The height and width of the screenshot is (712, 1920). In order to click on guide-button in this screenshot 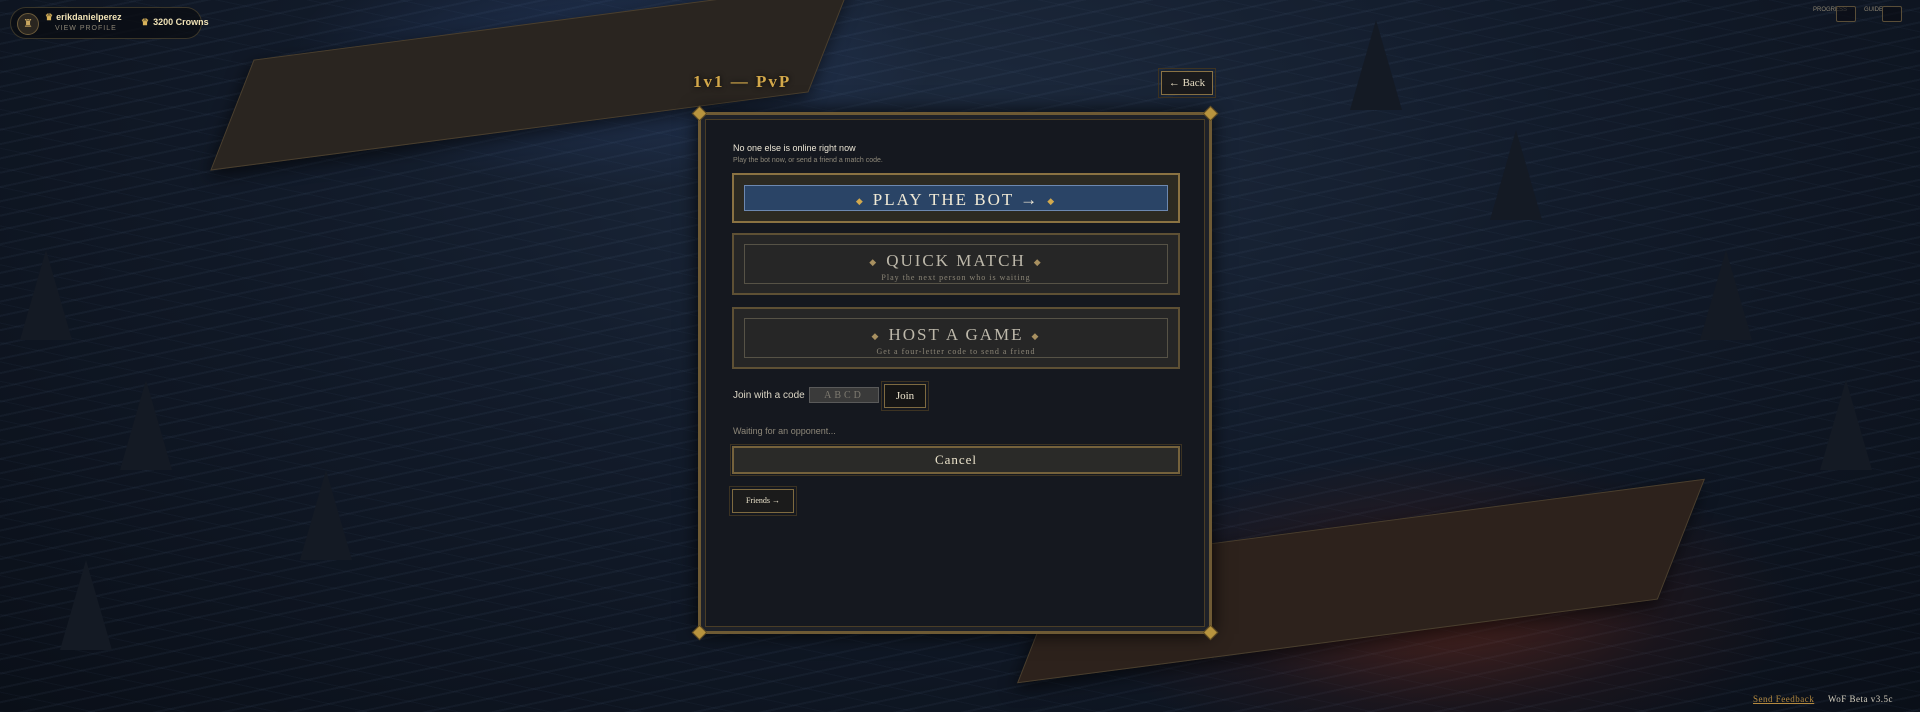, I will do `click(1892, 14)`.